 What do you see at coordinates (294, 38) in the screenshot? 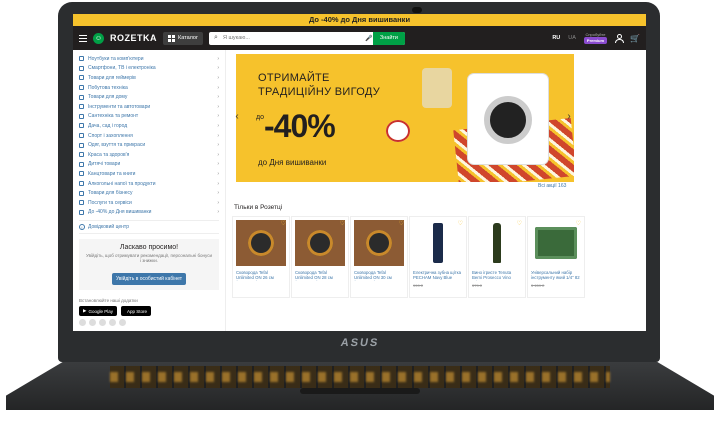
I see `search-input` at bounding box center [294, 38].